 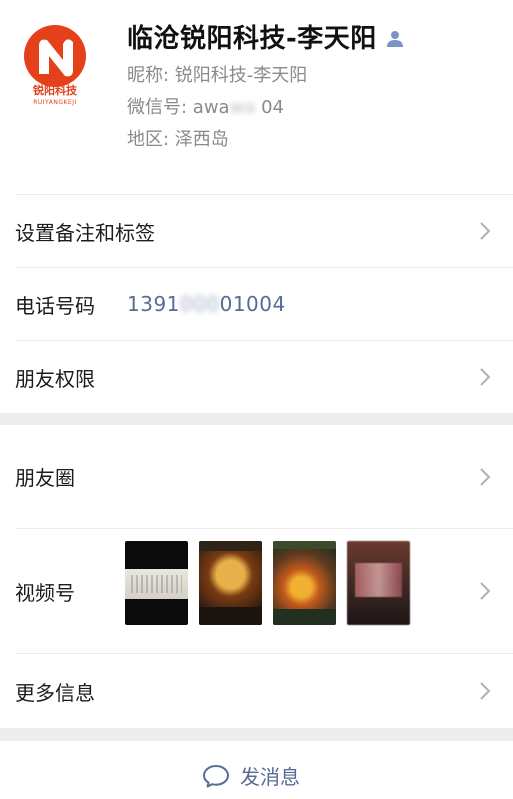 What do you see at coordinates (85, 232) in the screenshot?
I see `remark-tags-label: 设置备注和标签` at bounding box center [85, 232].